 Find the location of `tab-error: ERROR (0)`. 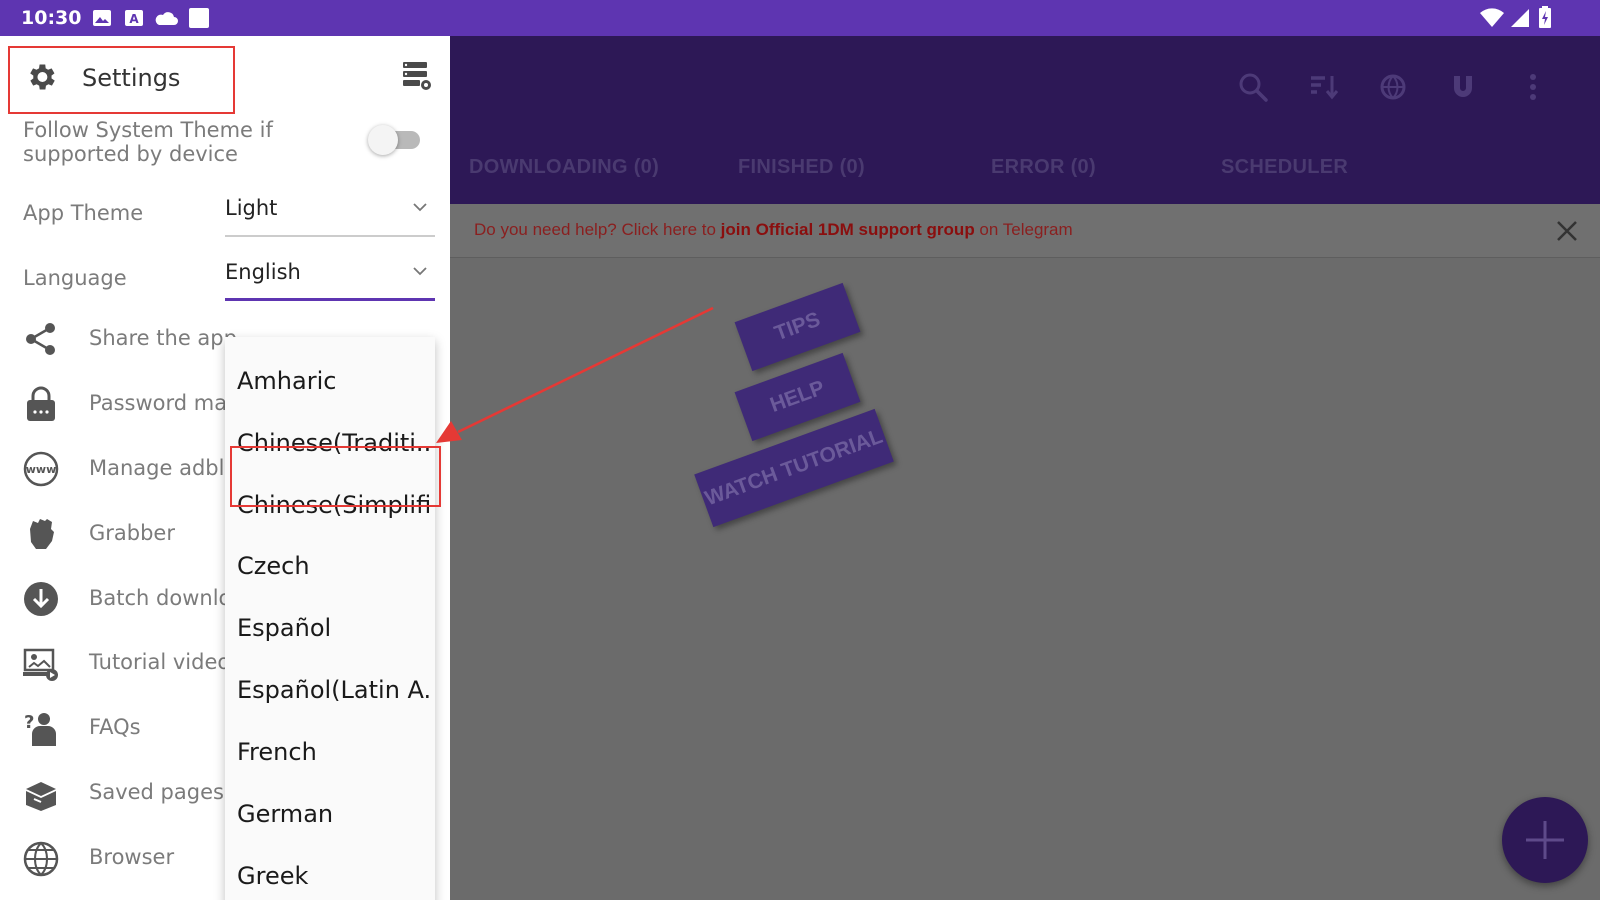

tab-error: ERROR (0) is located at coordinates (1043, 167).